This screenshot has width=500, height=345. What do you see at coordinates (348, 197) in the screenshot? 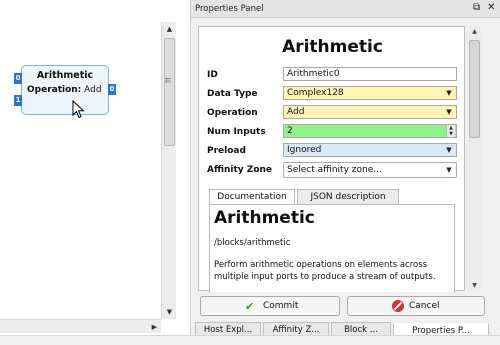
I see `tab-json-description: JSON description` at bounding box center [348, 197].